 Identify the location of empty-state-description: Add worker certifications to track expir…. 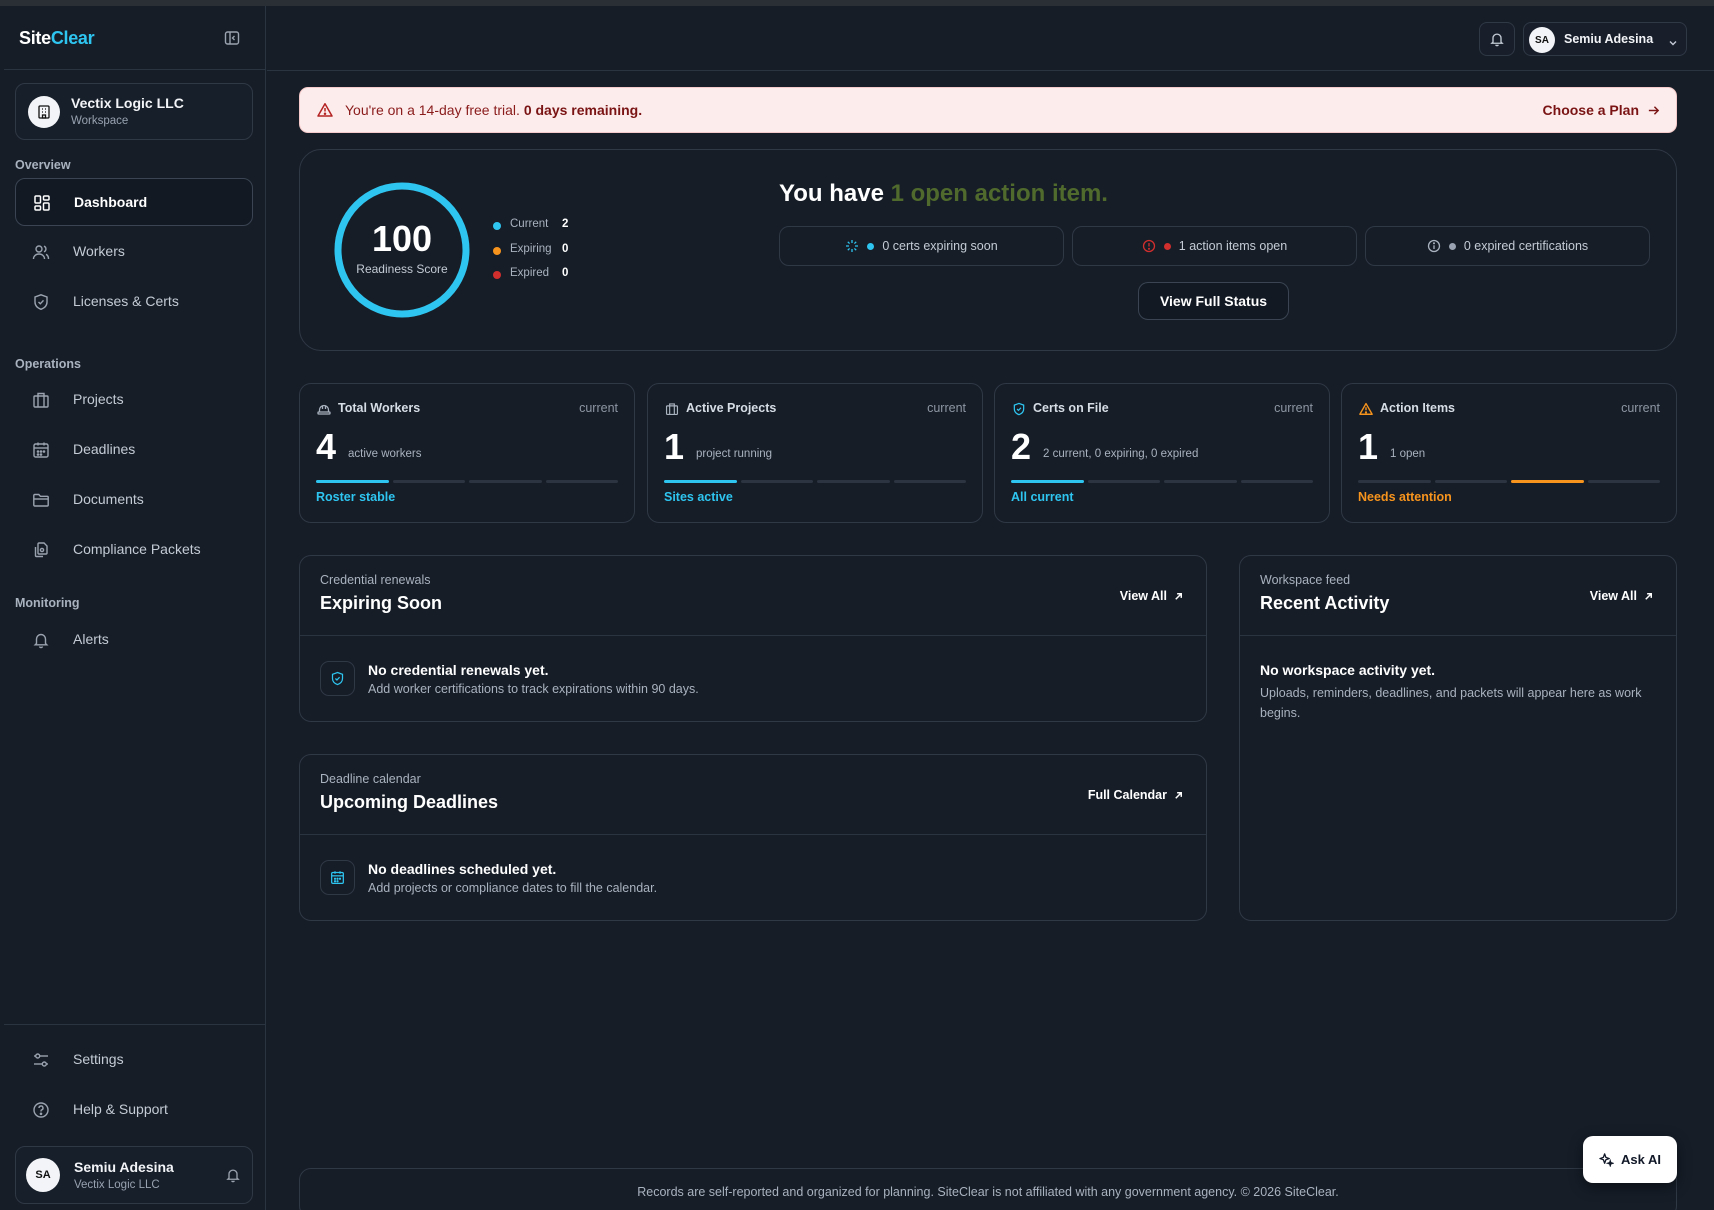
(533, 689).